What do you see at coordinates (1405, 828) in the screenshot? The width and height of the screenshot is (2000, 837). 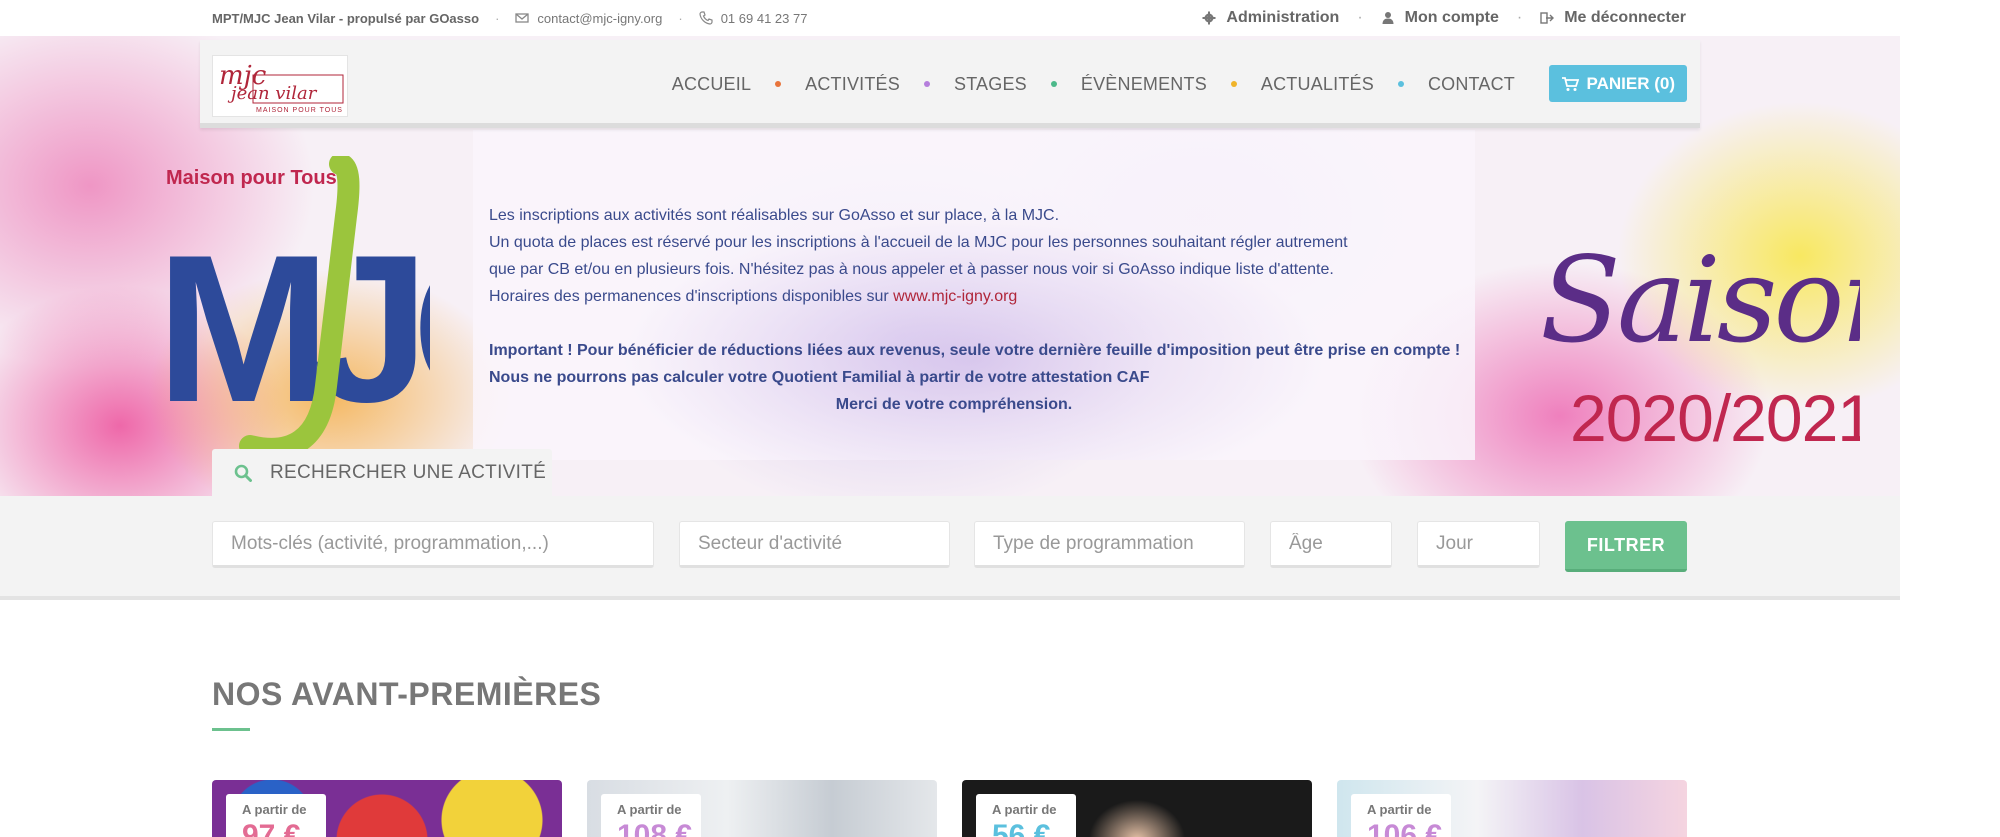 I see `price-value: 106 €` at bounding box center [1405, 828].